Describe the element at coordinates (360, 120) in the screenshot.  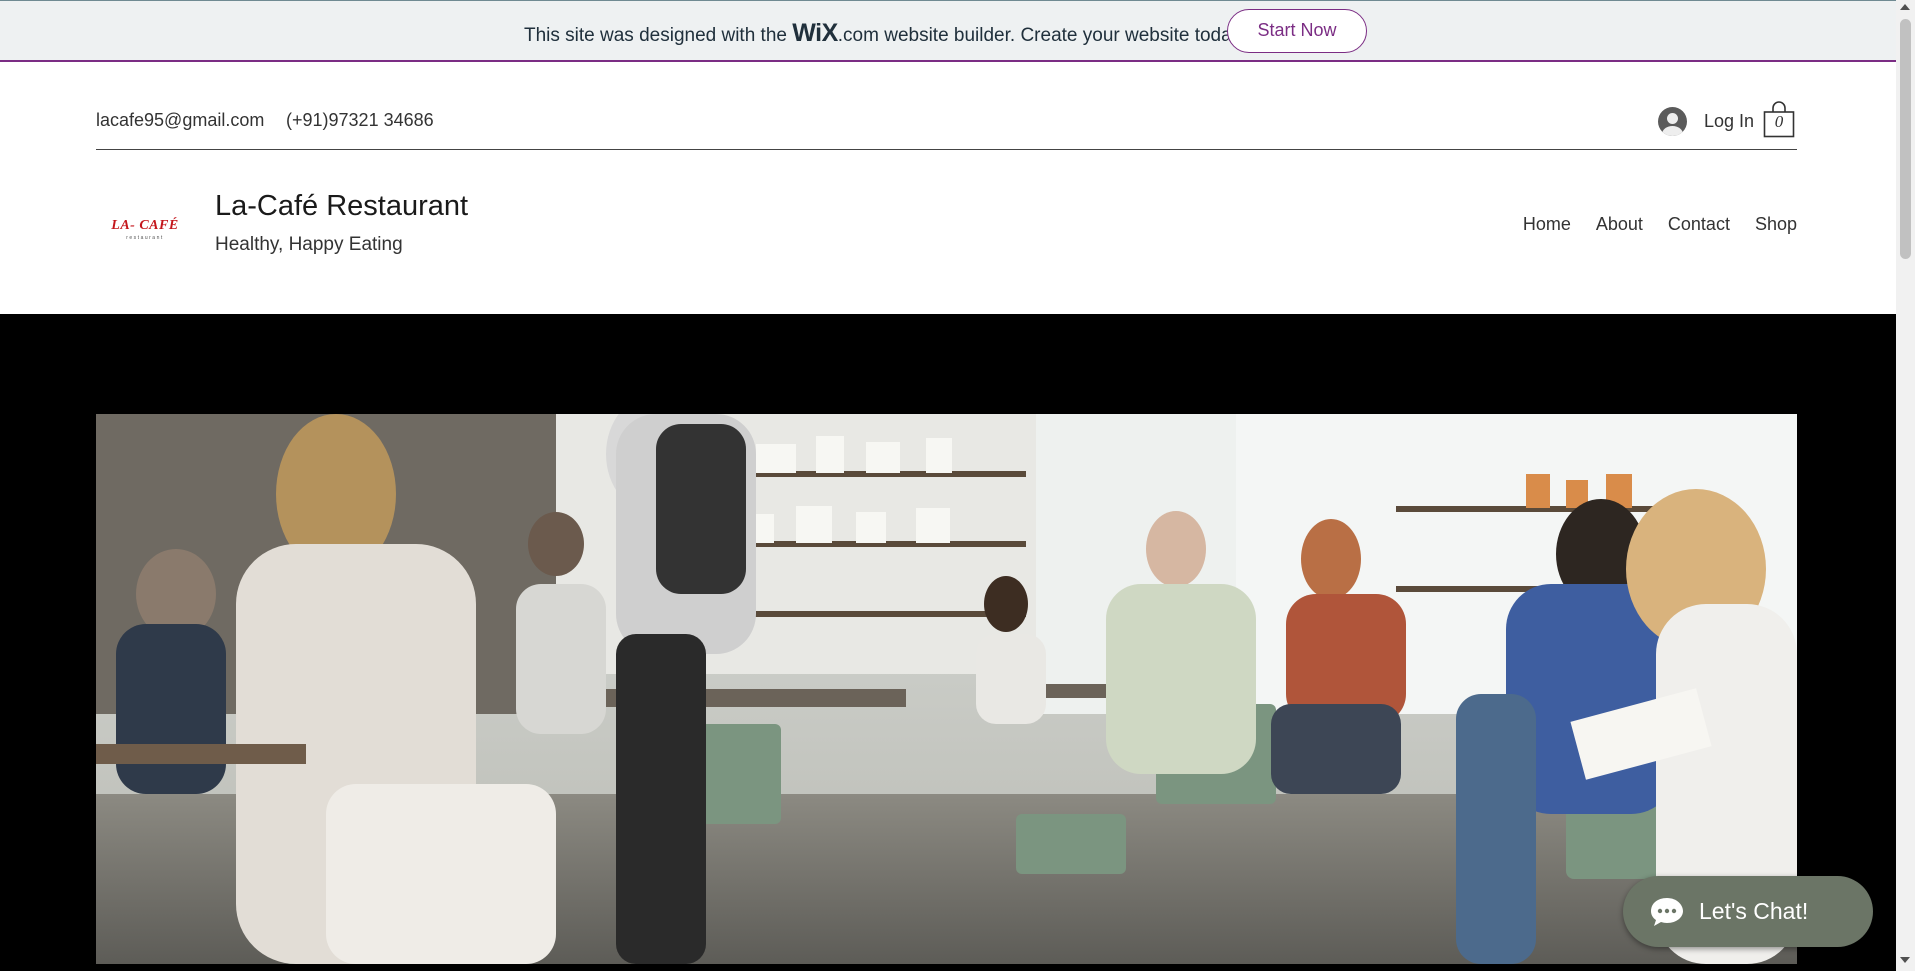
I see `contact-phone-link: (+91)97321 34686` at that location.